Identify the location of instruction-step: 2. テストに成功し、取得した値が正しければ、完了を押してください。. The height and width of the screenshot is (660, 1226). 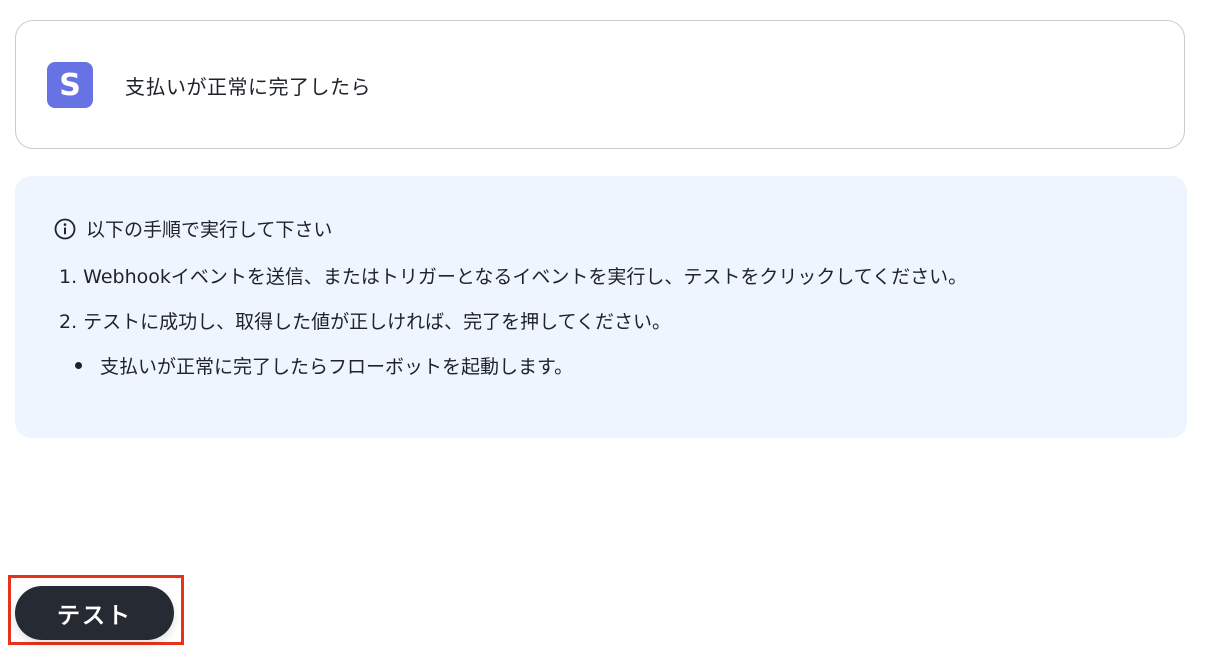
(365, 322).